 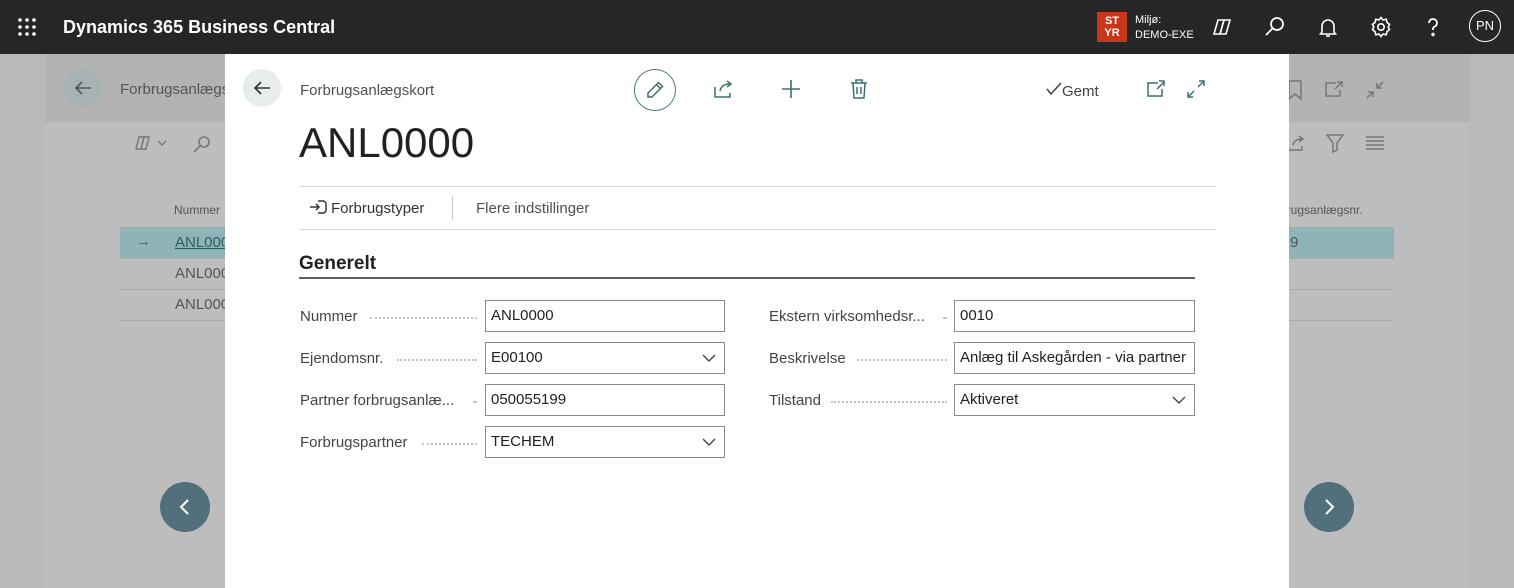 What do you see at coordinates (83, 88) in the screenshot?
I see `background-back-button` at bounding box center [83, 88].